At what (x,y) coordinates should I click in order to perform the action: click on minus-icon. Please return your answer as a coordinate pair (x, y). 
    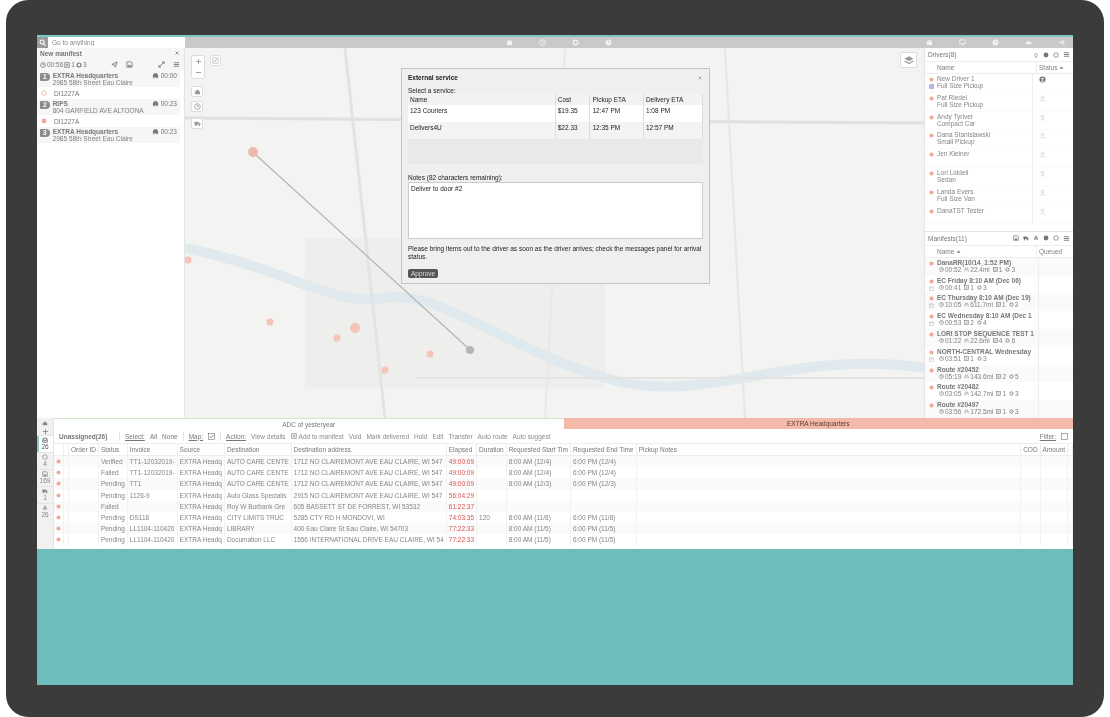
    Looking at the image, I should click on (198, 72).